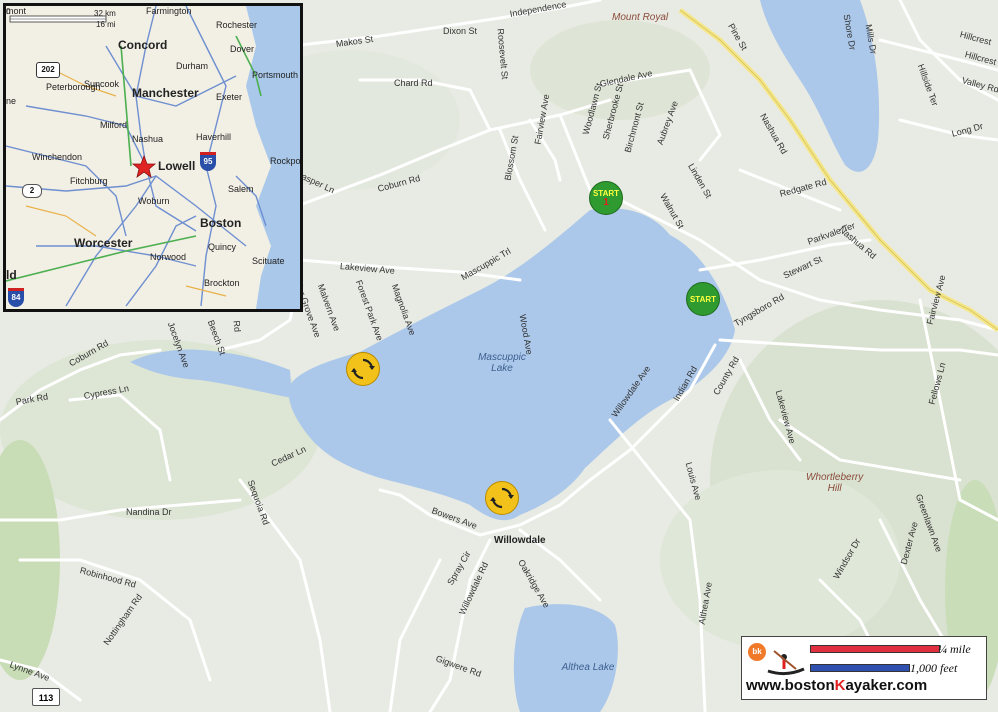 The height and width of the screenshot is (712, 998). I want to click on inset-city-label: Brockton, so click(222, 283).